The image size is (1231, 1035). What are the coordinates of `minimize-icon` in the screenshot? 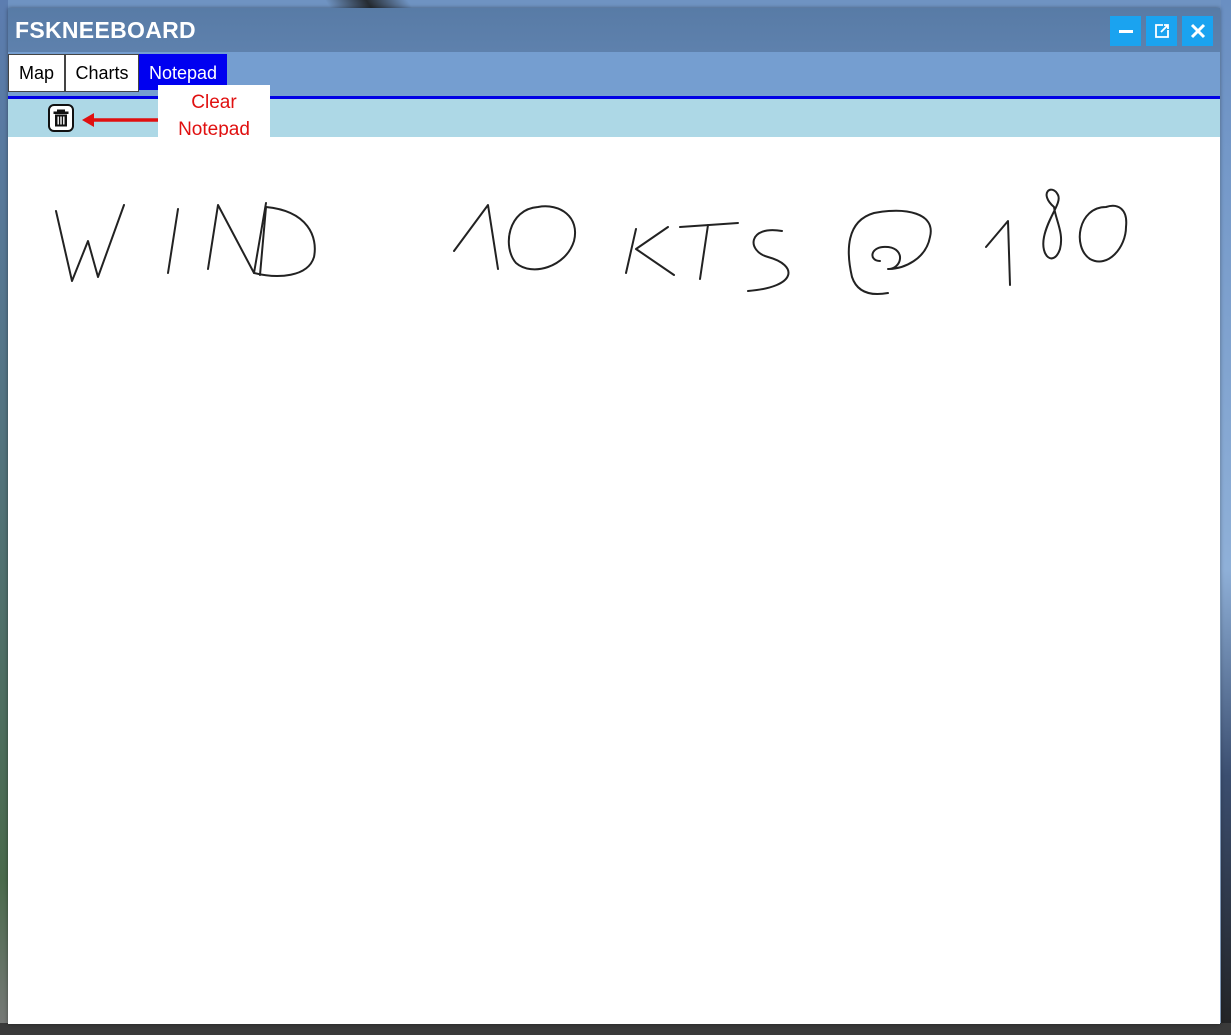 It's located at (1125, 31).